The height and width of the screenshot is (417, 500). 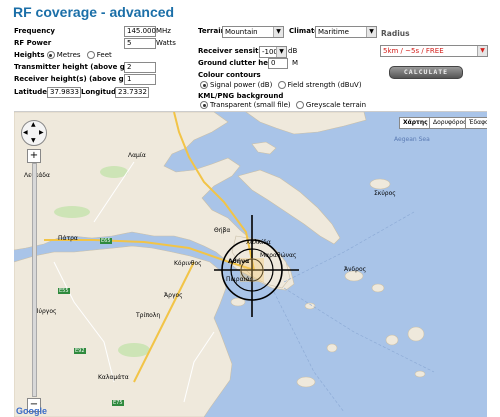 What do you see at coordinates (33, 140) in the screenshot?
I see `arrow-down-icon: ▼` at bounding box center [33, 140].